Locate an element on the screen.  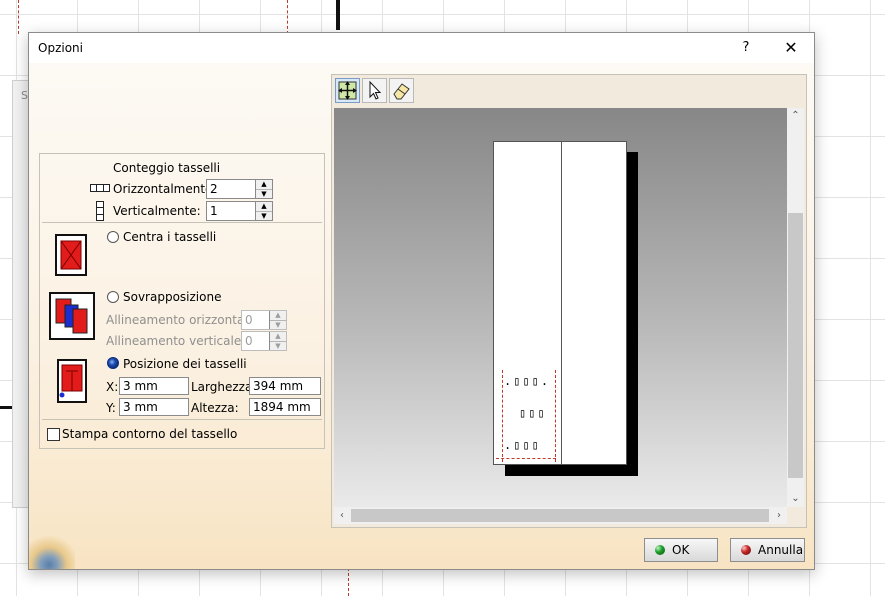
scroll-right-arrow: › is located at coordinates (779, 515).